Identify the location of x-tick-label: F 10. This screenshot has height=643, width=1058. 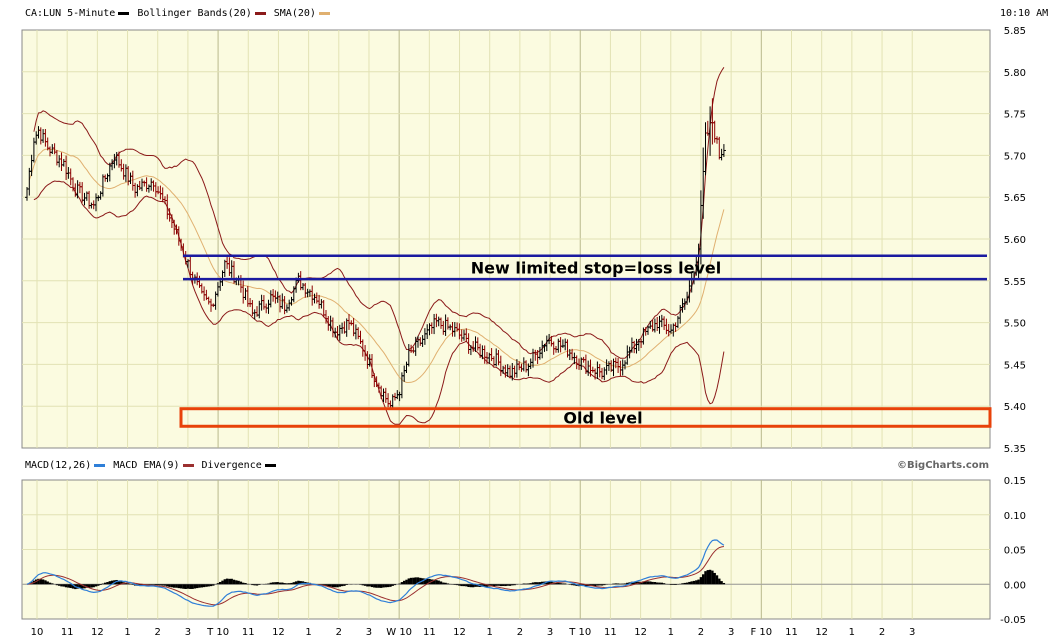
(761, 632).